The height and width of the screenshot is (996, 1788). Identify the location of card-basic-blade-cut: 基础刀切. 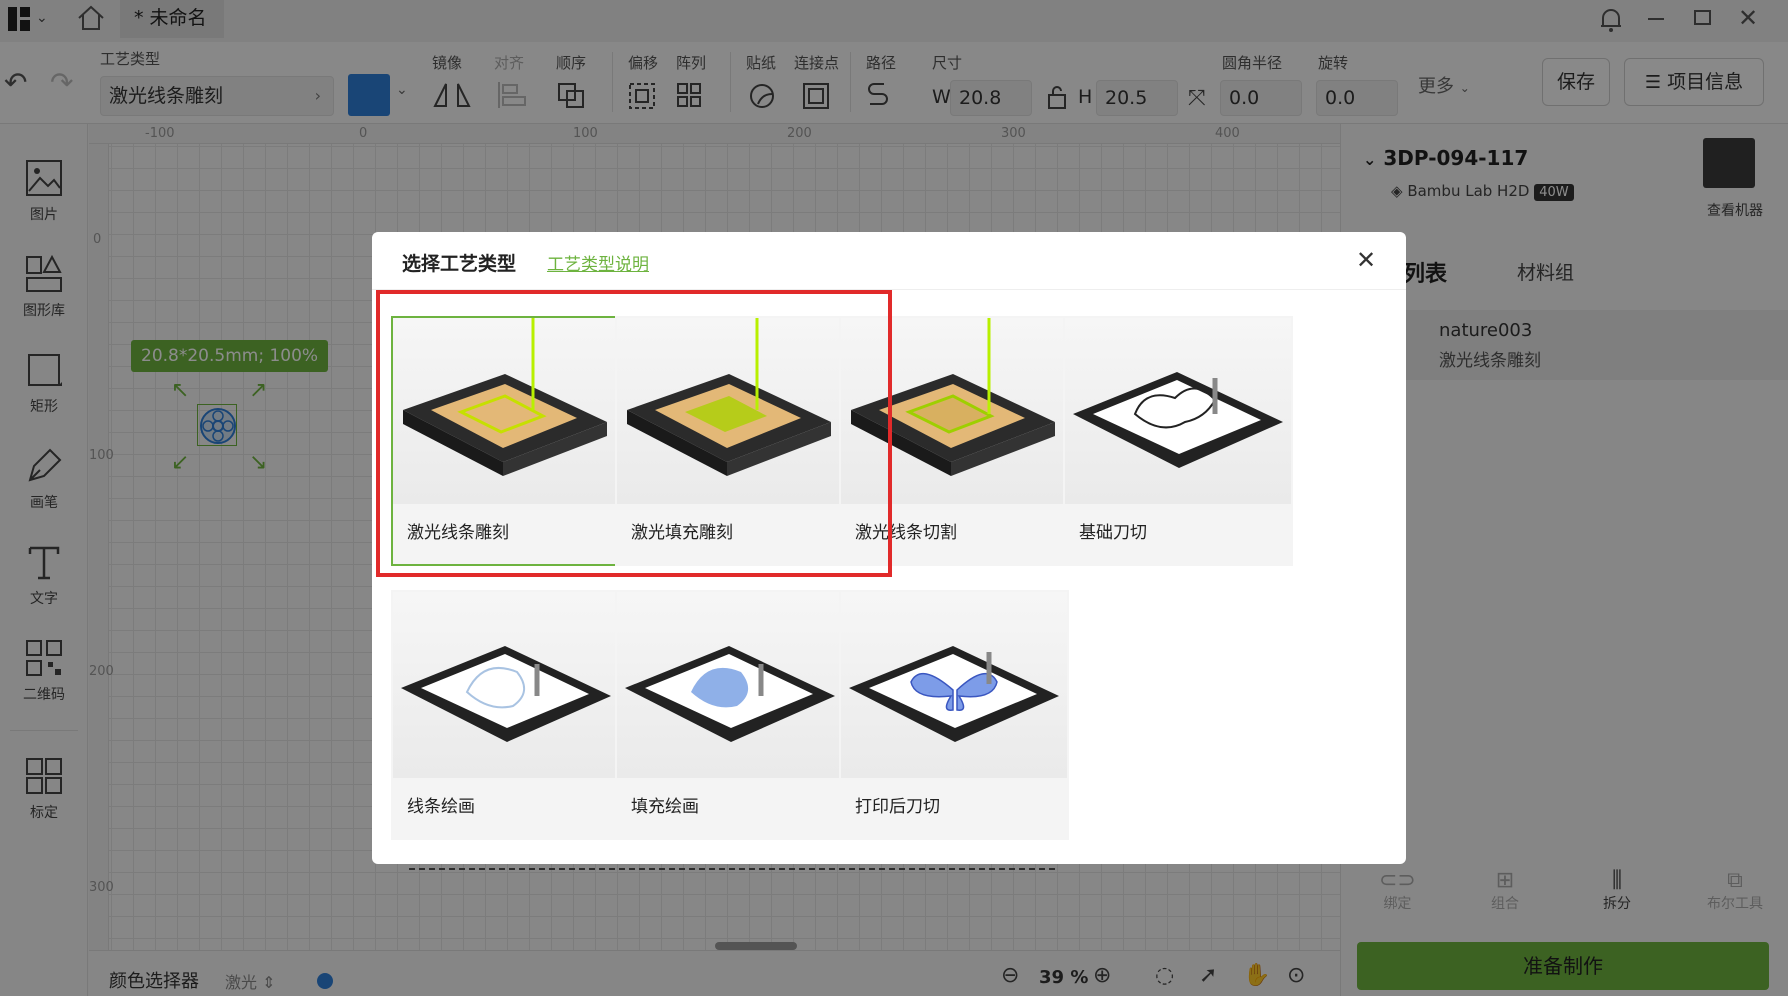
(1178, 441).